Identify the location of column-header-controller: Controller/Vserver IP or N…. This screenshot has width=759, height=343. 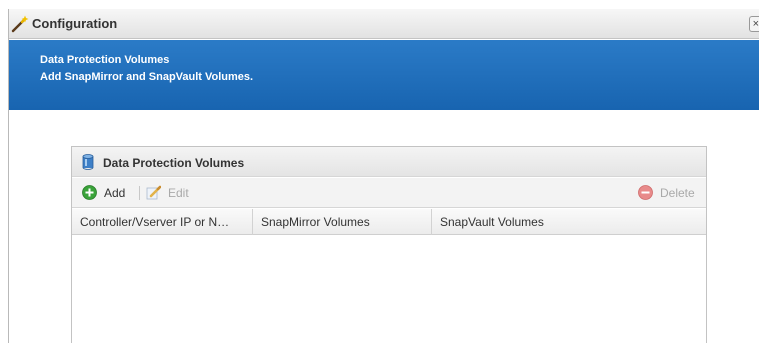
(162, 222).